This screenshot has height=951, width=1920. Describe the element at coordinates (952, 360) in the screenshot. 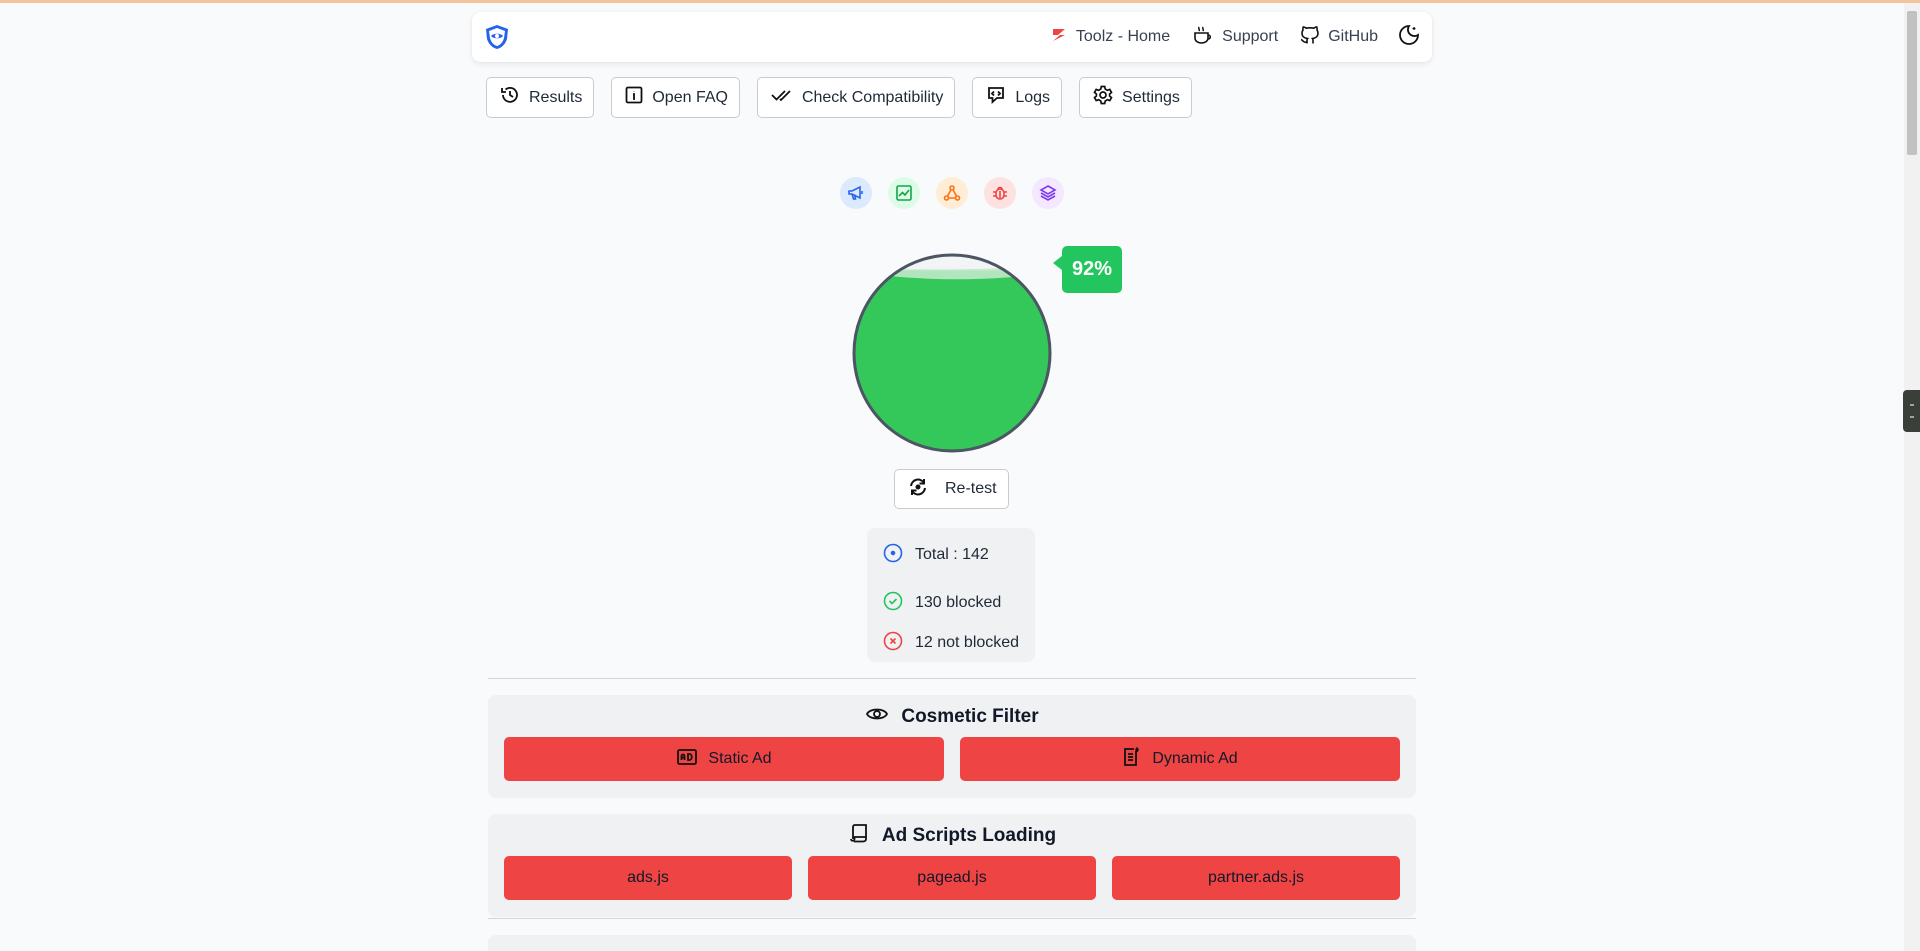

I see `gauge-fill` at that location.